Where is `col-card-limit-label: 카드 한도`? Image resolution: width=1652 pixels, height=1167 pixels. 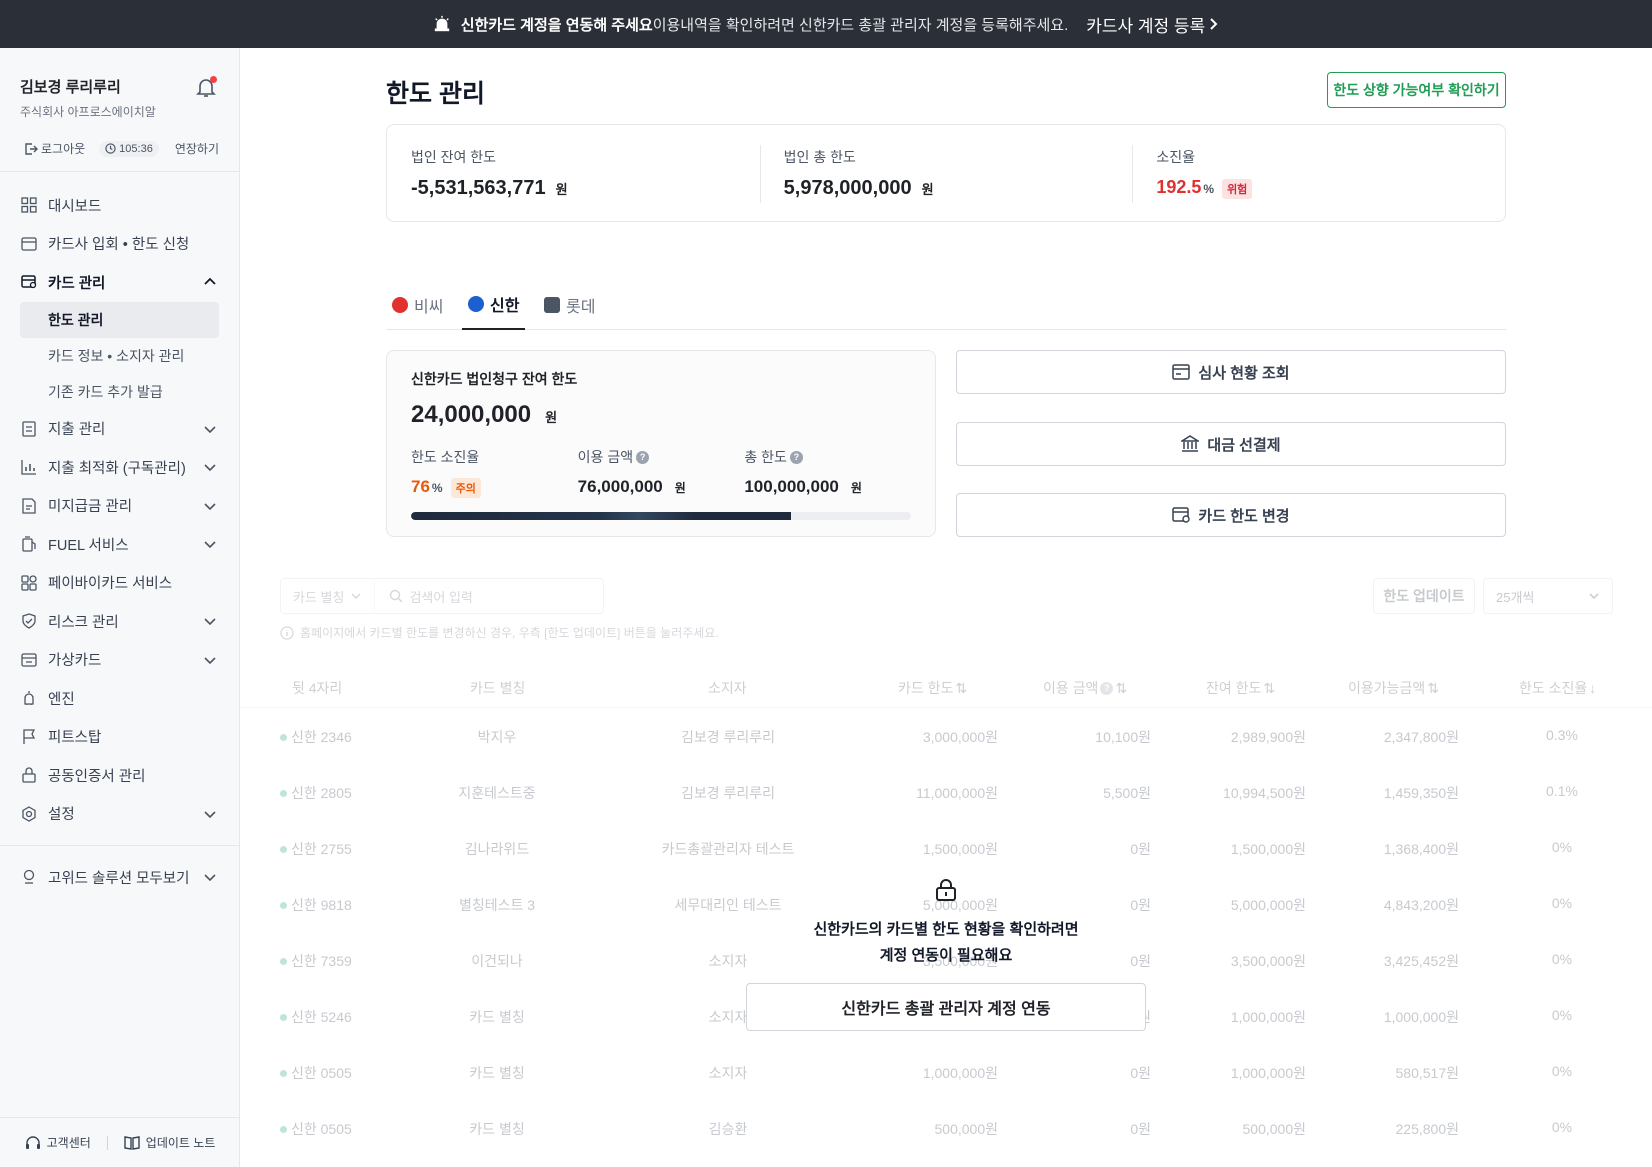 col-card-limit-label: 카드 한도 is located at coordinates (926, 688).